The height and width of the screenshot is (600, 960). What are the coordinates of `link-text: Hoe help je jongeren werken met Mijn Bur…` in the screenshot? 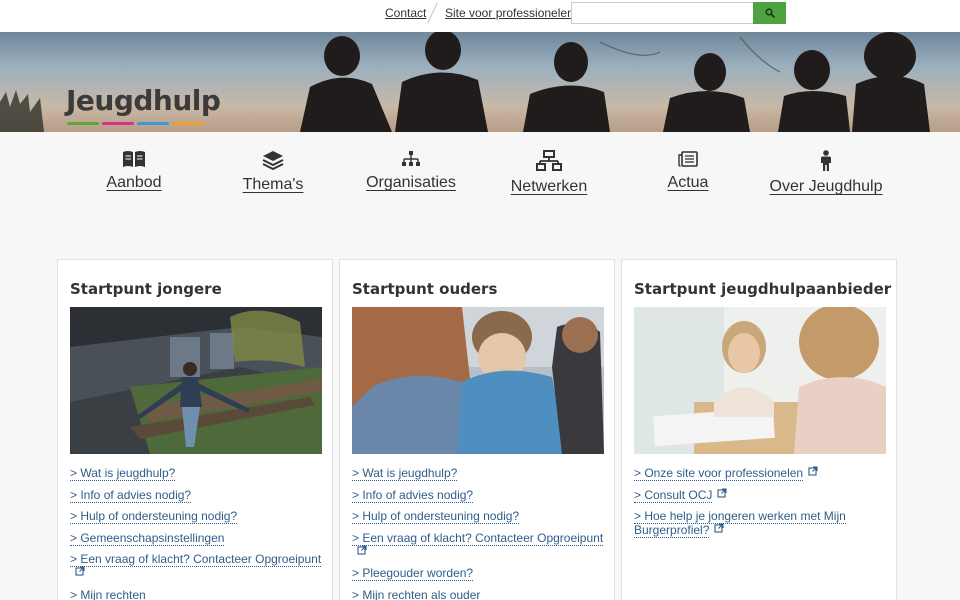 It's located at (740, 523).